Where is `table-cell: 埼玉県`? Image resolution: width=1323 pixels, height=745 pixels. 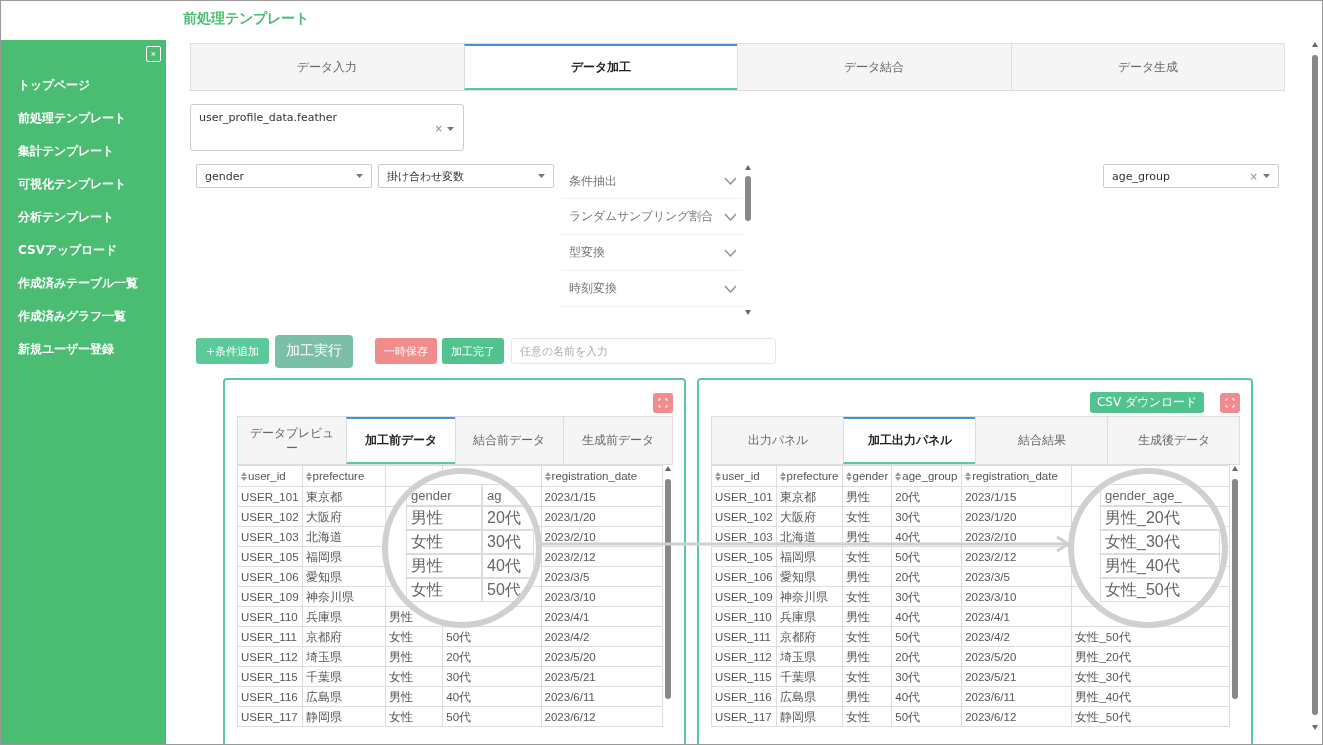 table-cell: 埼玉県 is located at coordinates (323, 656).